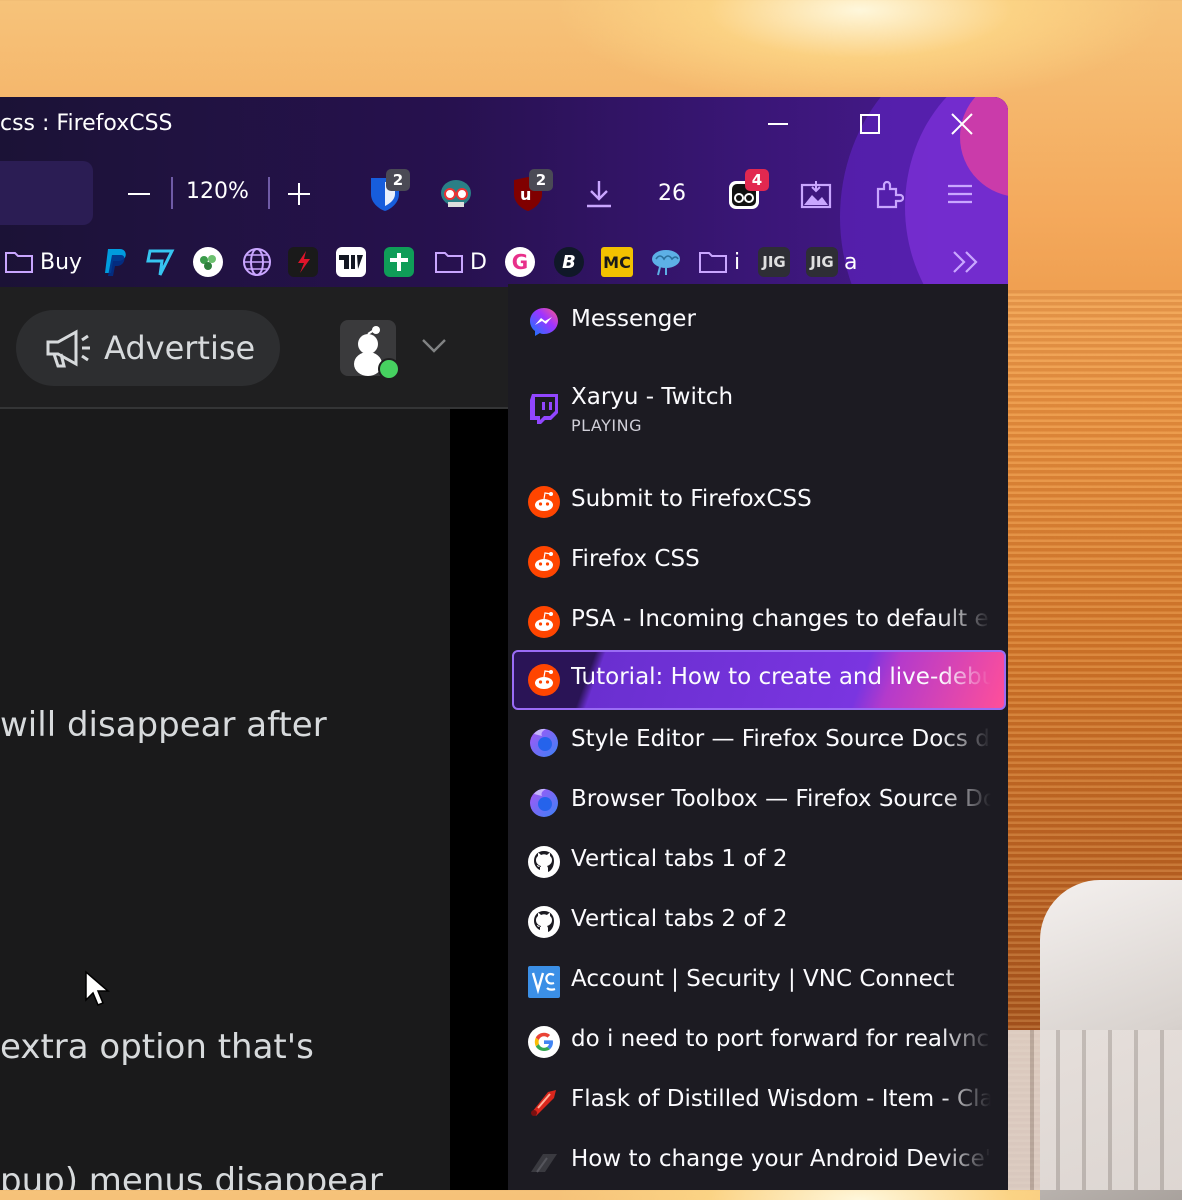 The image size is (1182, 1200). I want to click on paypal-icon, so click(115, 262).